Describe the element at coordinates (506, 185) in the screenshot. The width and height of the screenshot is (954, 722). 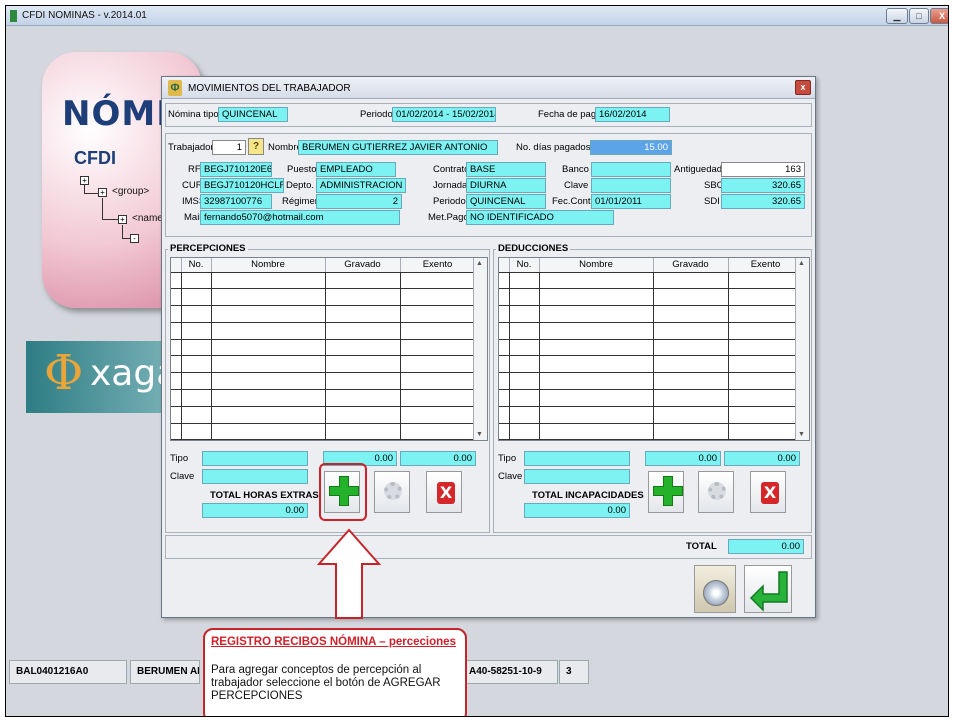
I see `jornada-field: DIURNA` at that location.